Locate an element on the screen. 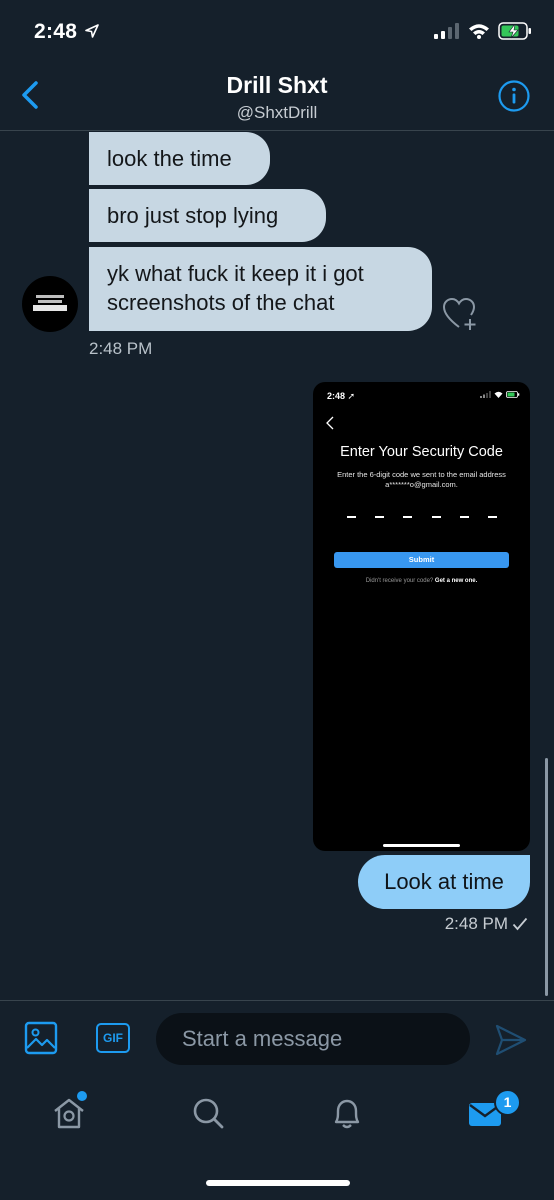  image-resend-text: Didn't receive your code? Get a new one. is located at coordinates (421, 581).